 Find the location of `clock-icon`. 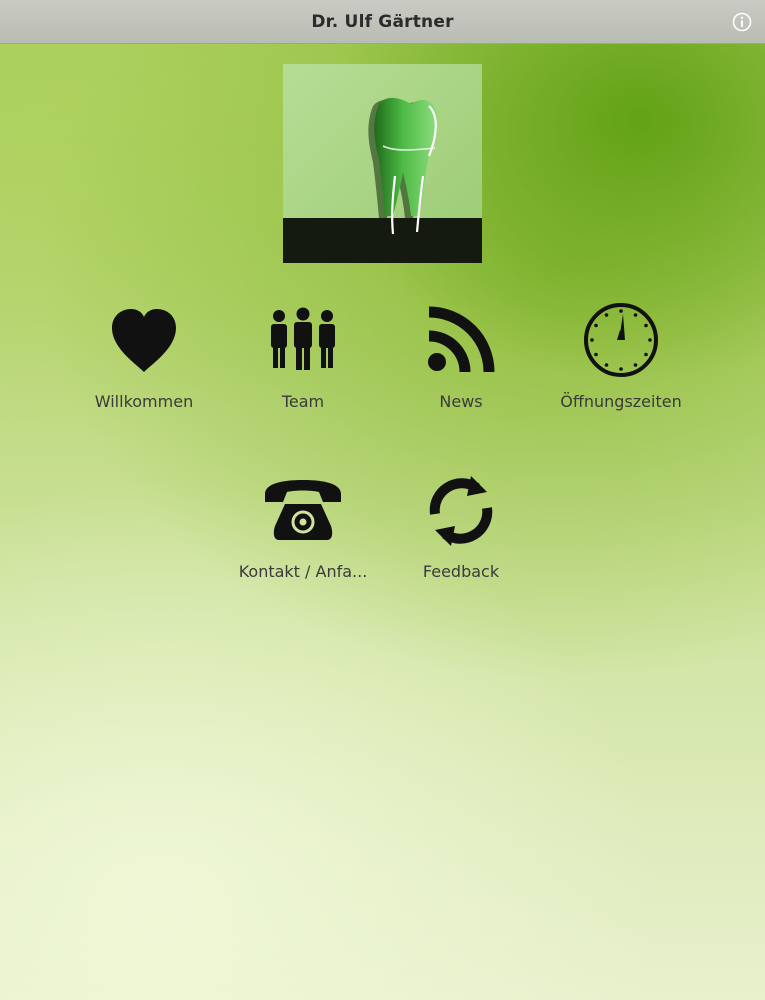

clock-icon is located at coordinates (621, 340).